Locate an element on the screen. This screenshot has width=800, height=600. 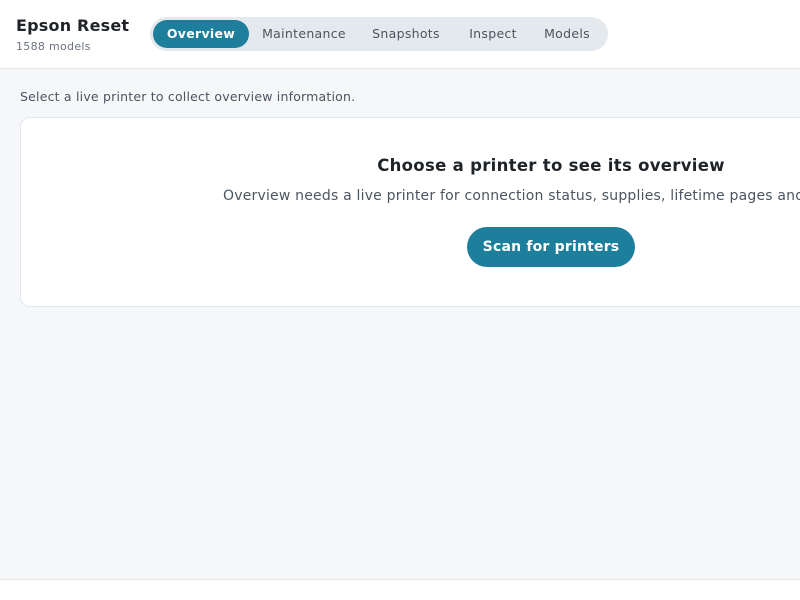
status-bar is located at coordinates (400, 590).